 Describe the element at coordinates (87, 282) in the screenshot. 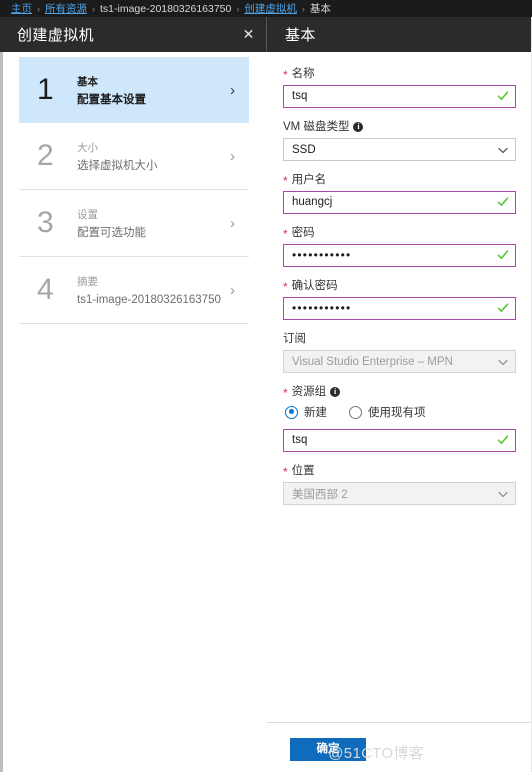

I see `step-title: 摘要` at that location.